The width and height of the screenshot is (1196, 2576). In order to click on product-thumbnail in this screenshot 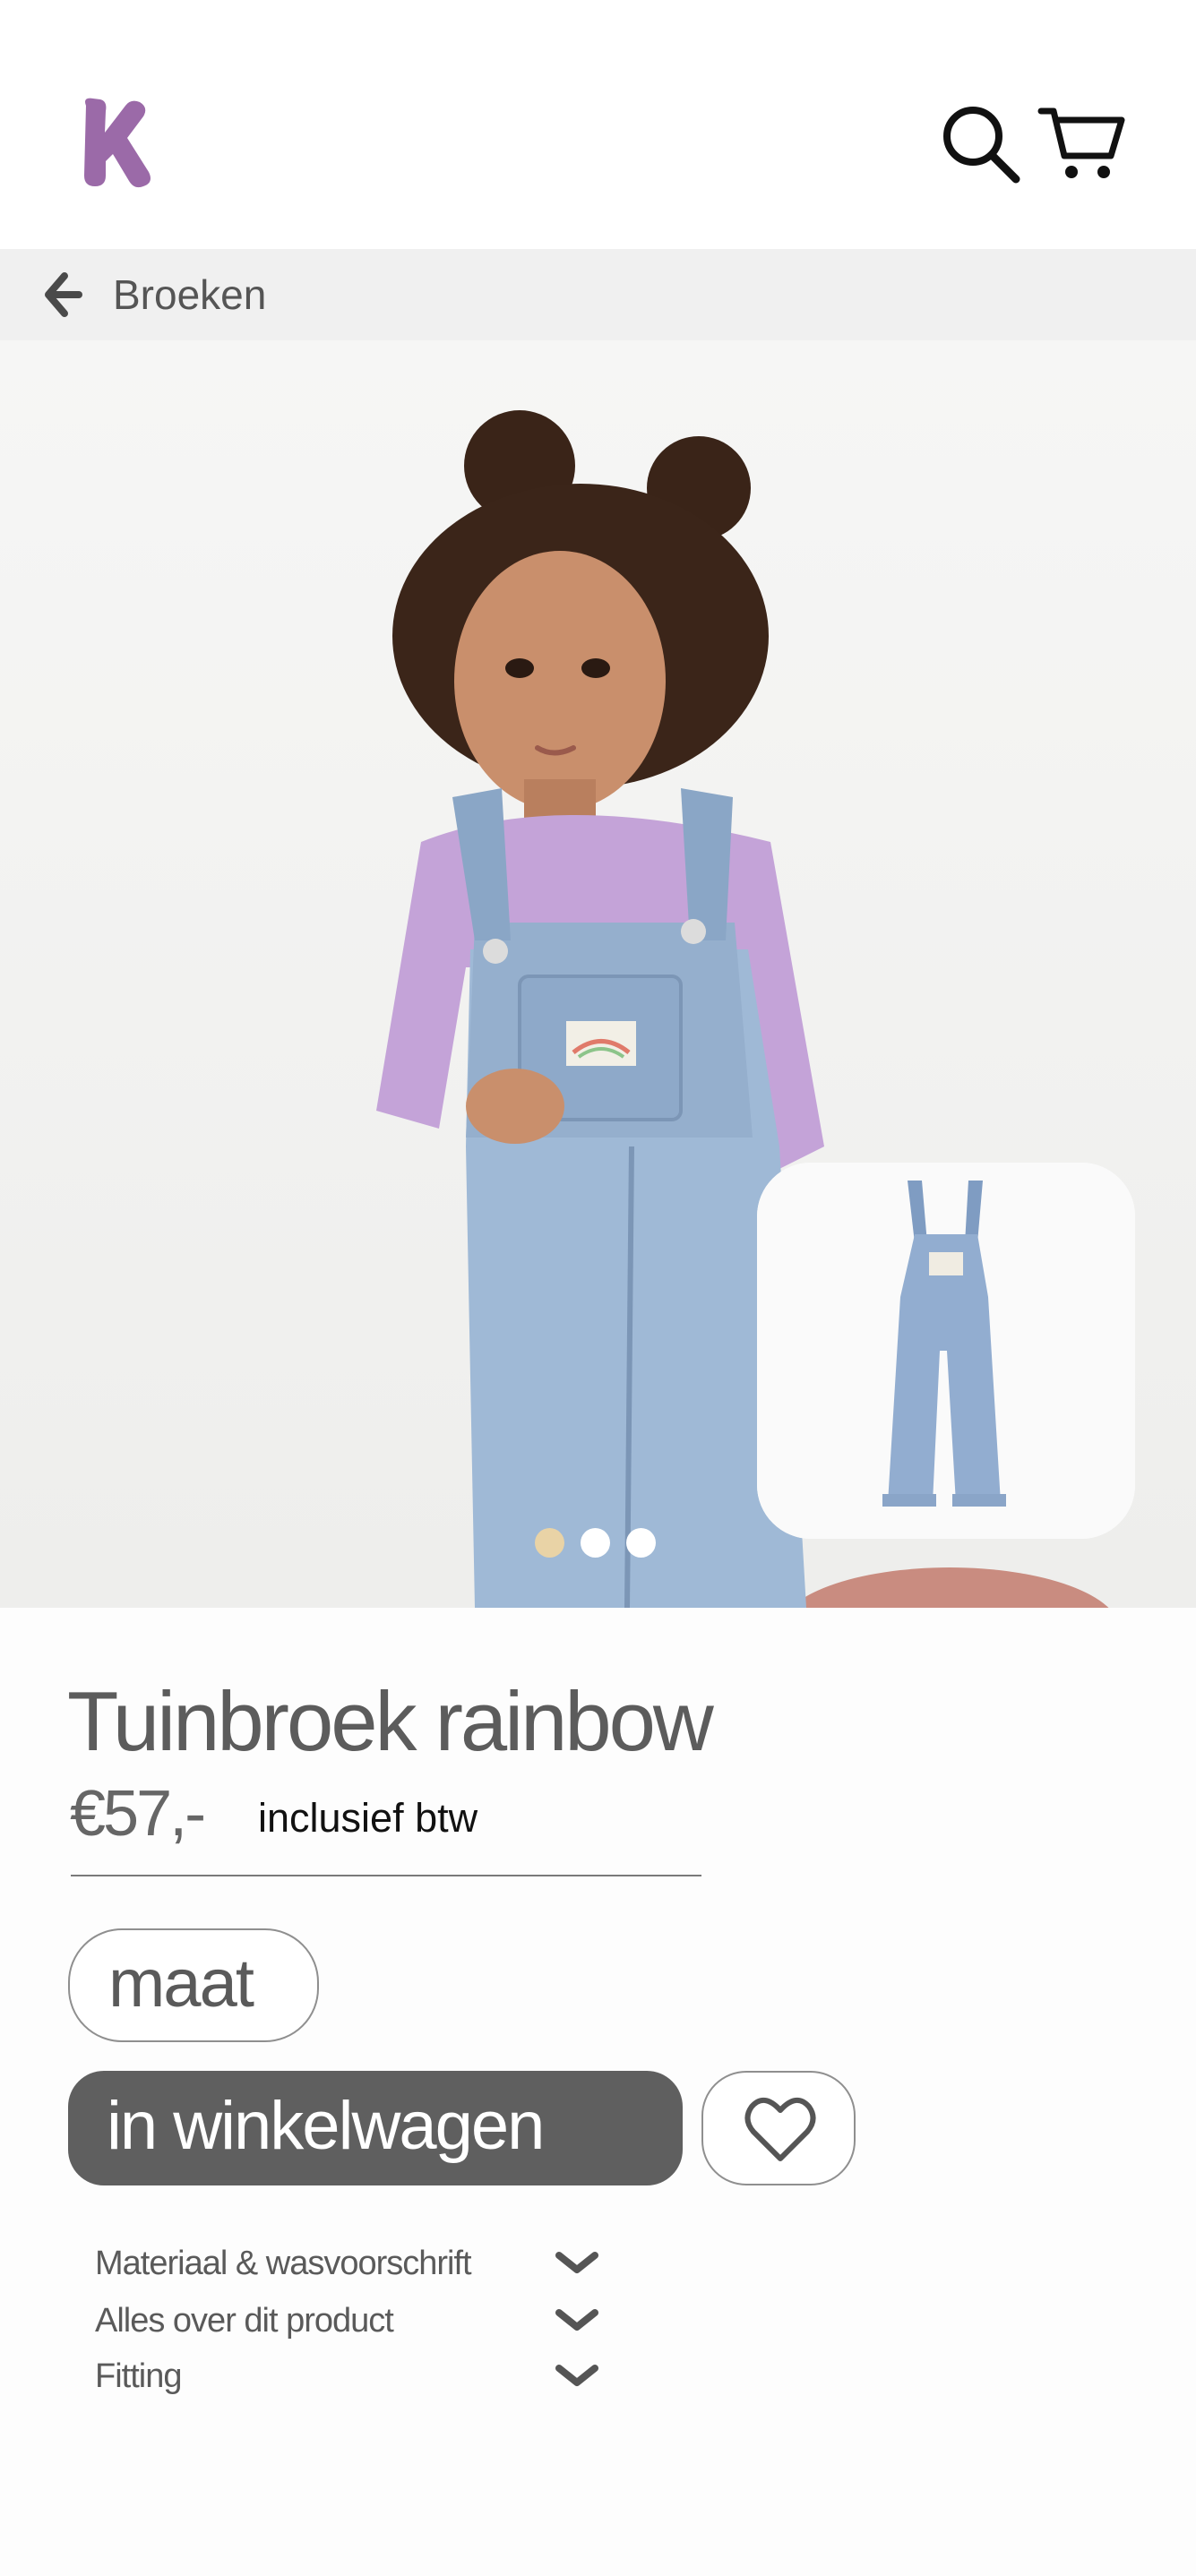, I will do `click(946, 1351)`.